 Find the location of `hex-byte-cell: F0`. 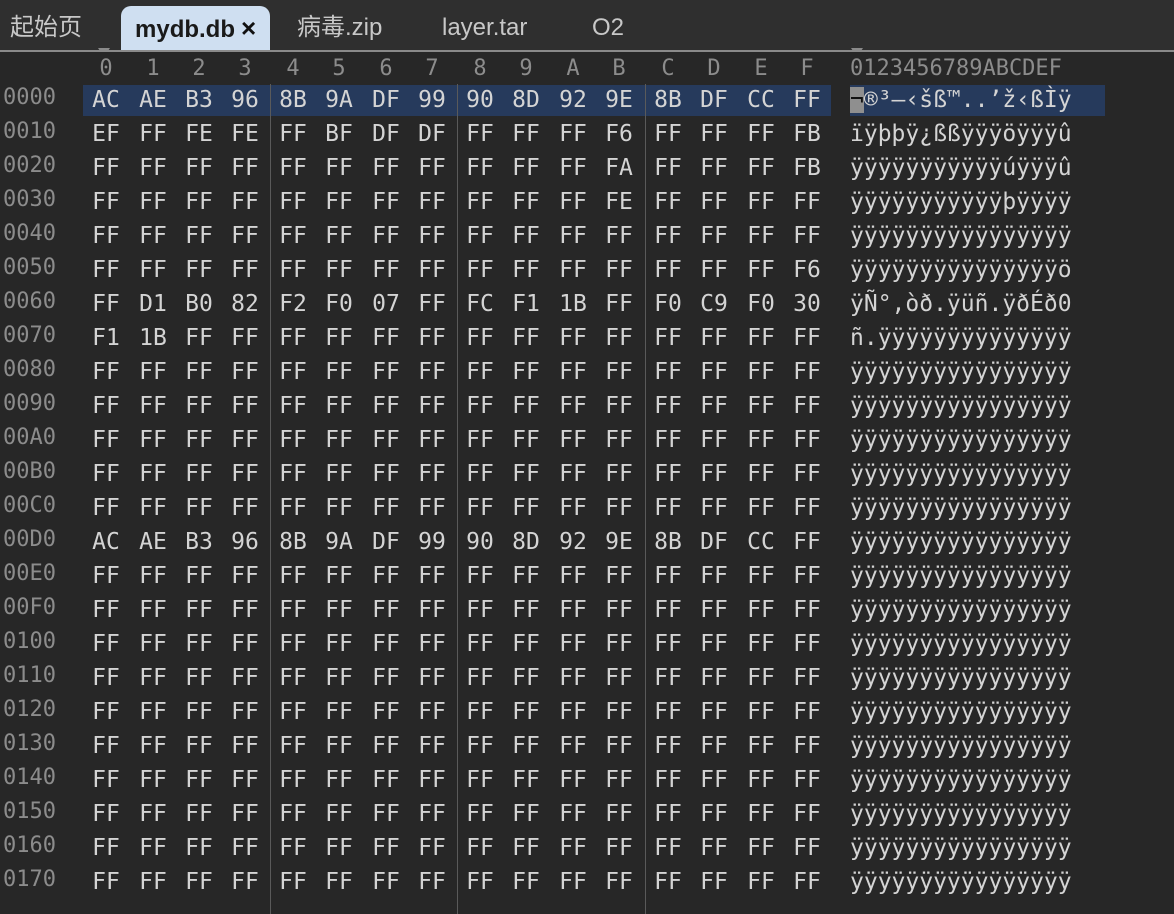

hex-byte-cell: F0 is located at coordinates (339, 304).